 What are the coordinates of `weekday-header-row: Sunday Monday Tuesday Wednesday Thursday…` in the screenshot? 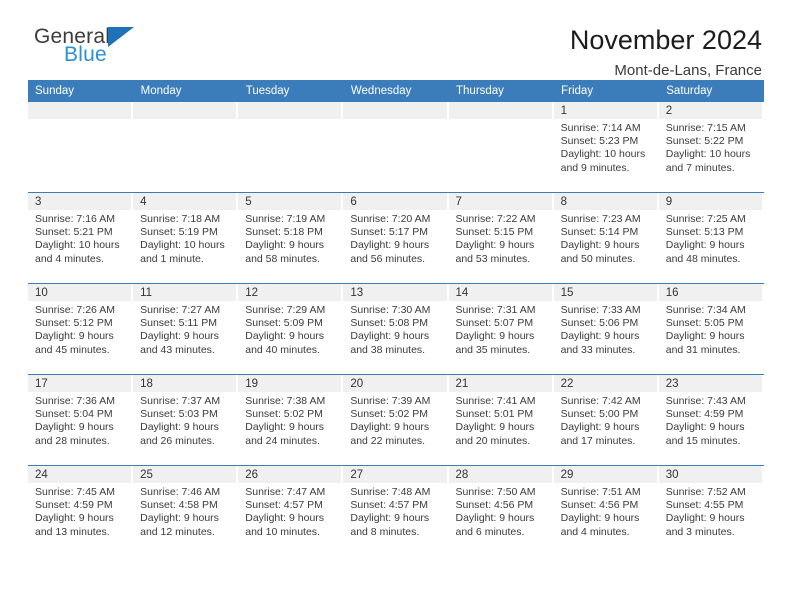 It's located at (396, 91).